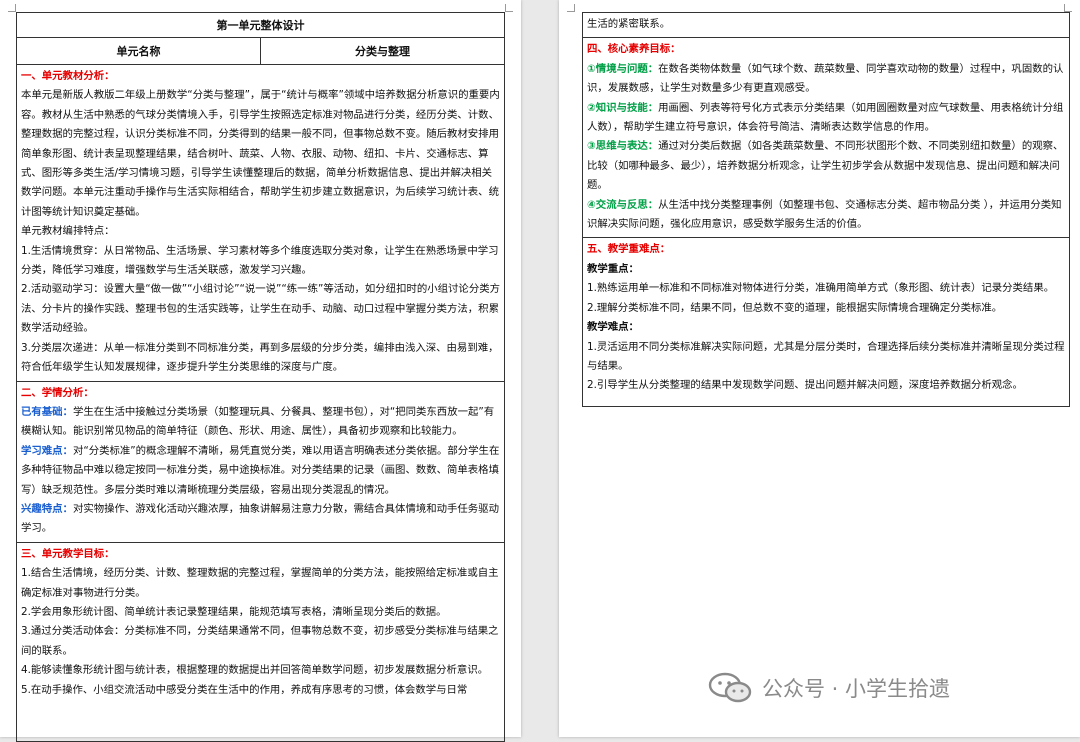  I want to click on keyword-label: ④交流与反思：, so click(623, 204).